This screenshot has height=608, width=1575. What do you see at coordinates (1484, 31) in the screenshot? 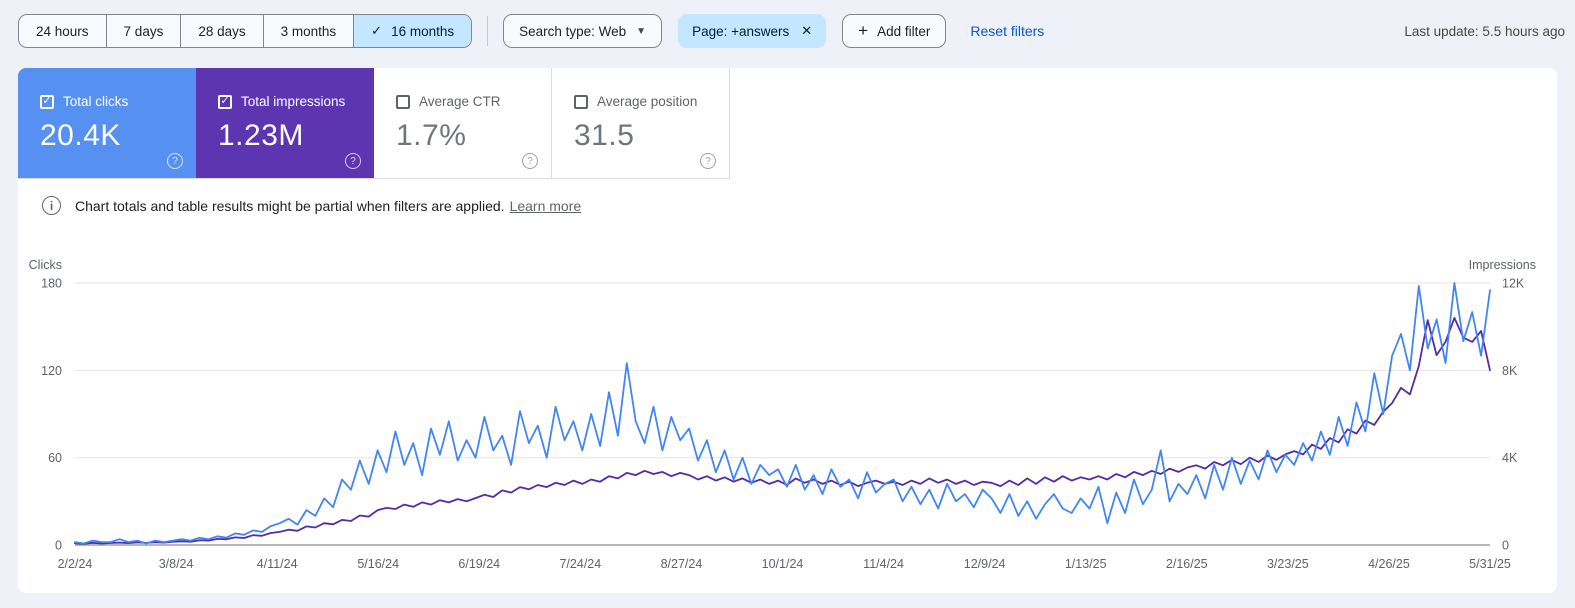
I see `last-update-text: Last update: 5.5 hours ago` at bounding box center [1484, 31].